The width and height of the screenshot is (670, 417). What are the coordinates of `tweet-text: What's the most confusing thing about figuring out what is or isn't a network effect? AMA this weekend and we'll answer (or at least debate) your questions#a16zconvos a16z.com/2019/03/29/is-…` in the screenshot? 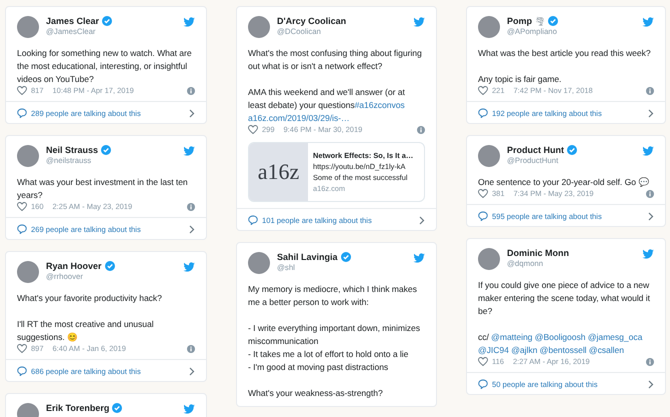 It's located at (335, 86).